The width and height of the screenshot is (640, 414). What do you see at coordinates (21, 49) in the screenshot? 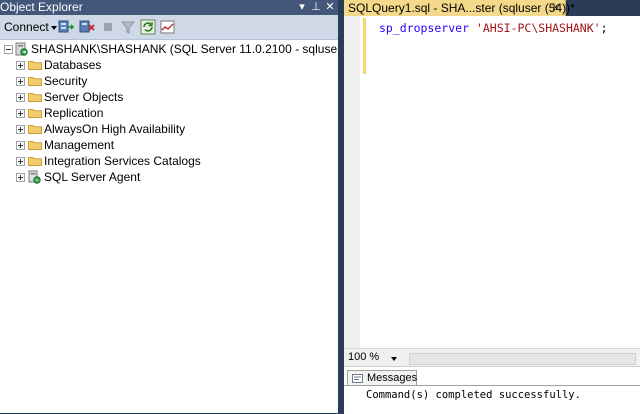
I see `server-icon` at bounding box center [21, 49].